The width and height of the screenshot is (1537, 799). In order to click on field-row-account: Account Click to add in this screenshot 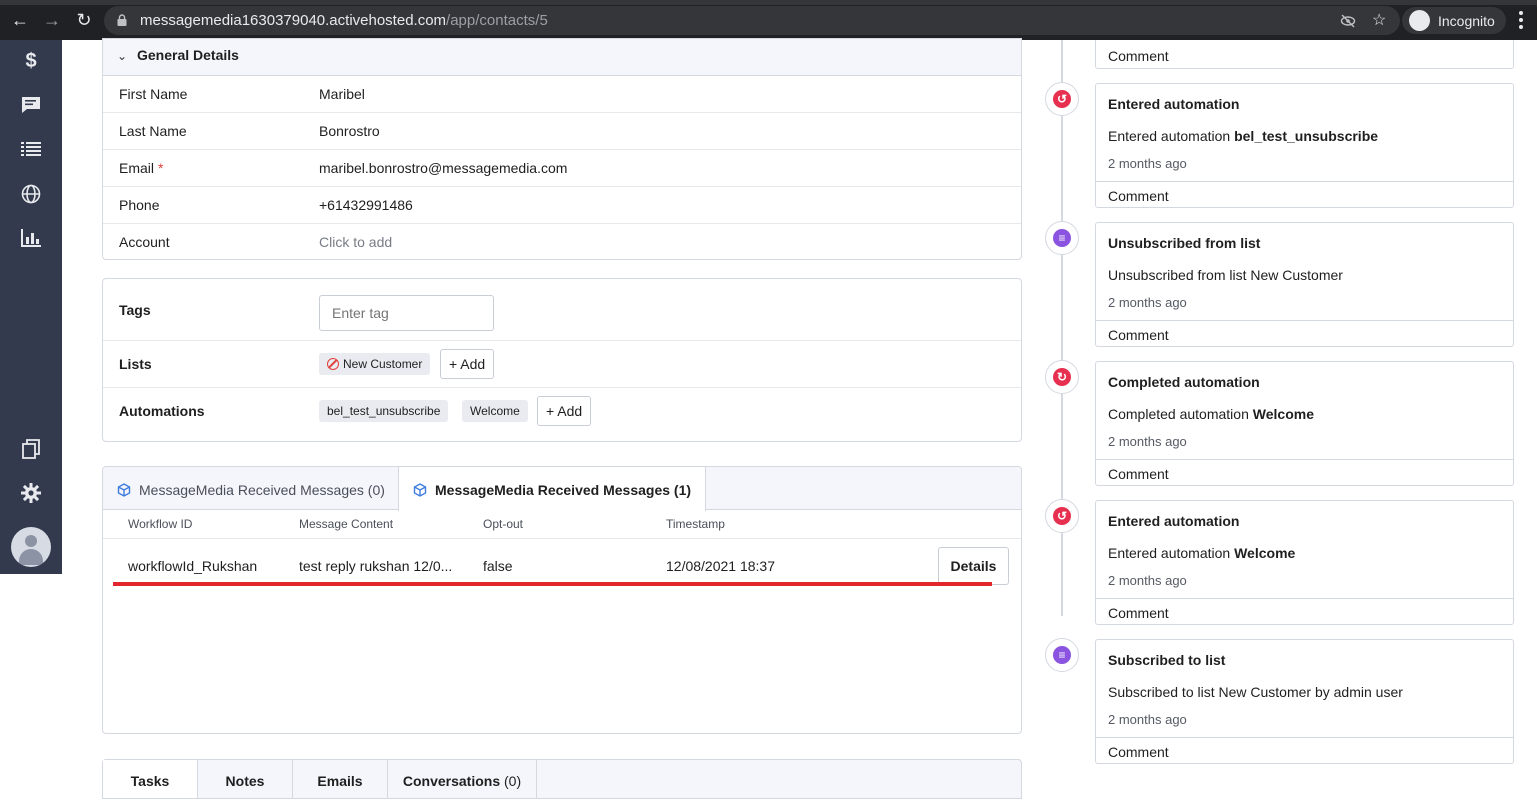, I will do `click(562, 242)`.